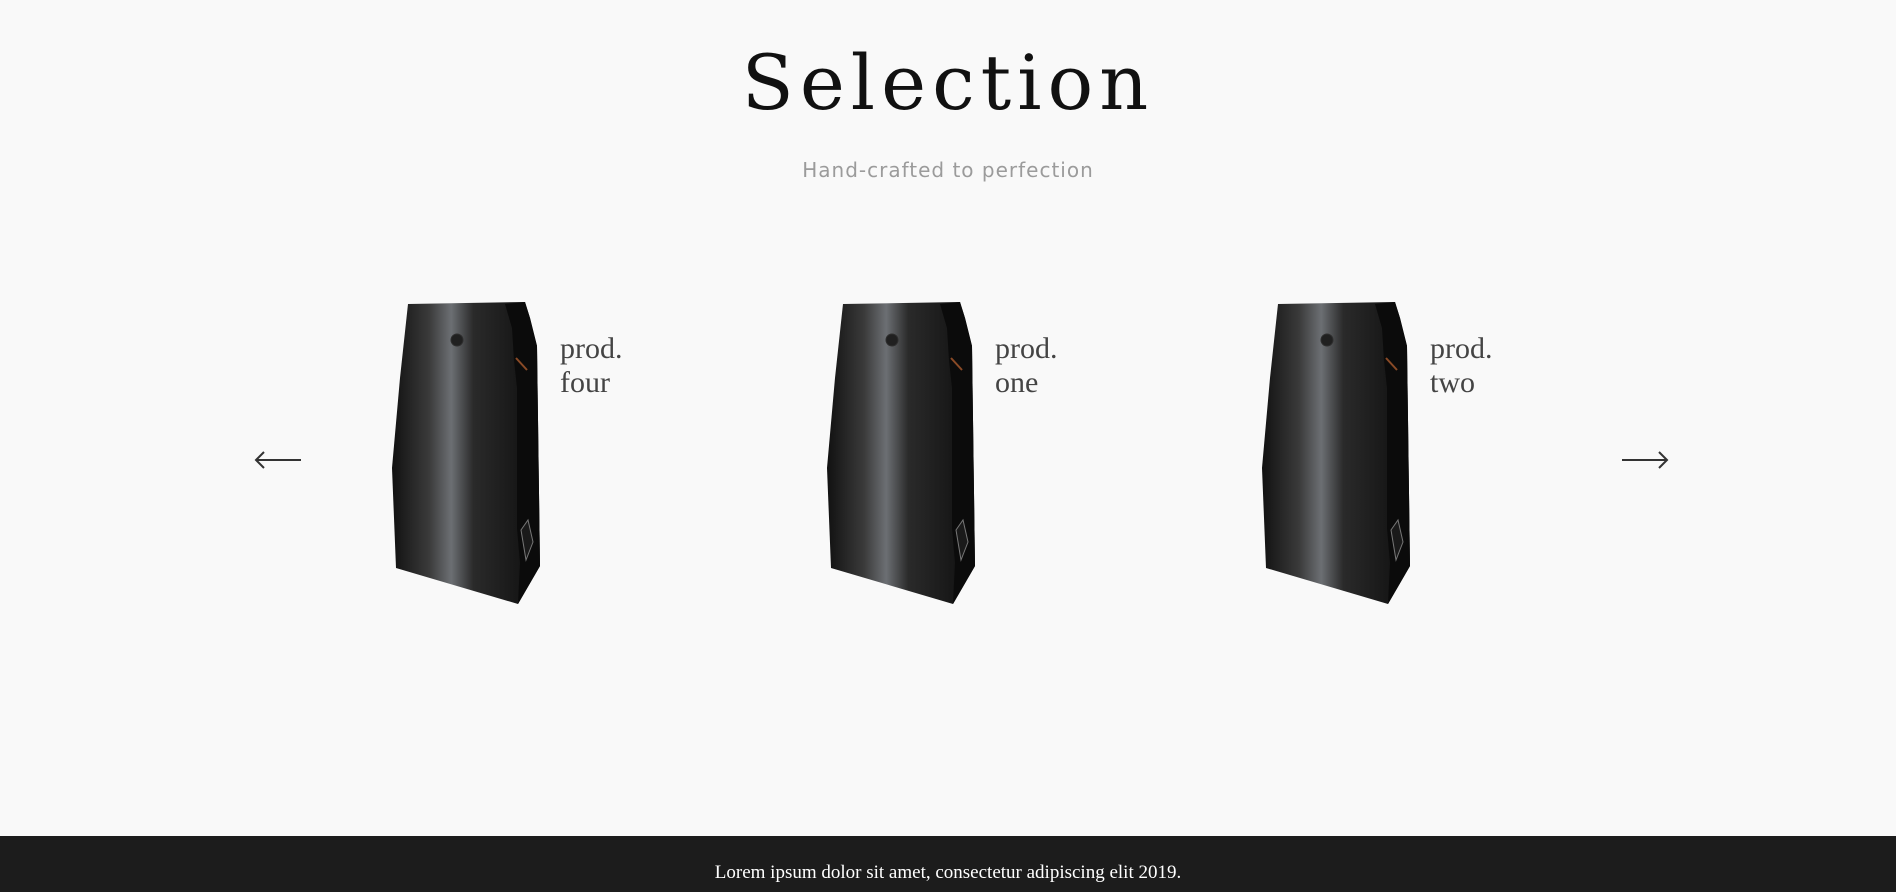  I want to click on product-label: prod. one, so click(1026, 366).